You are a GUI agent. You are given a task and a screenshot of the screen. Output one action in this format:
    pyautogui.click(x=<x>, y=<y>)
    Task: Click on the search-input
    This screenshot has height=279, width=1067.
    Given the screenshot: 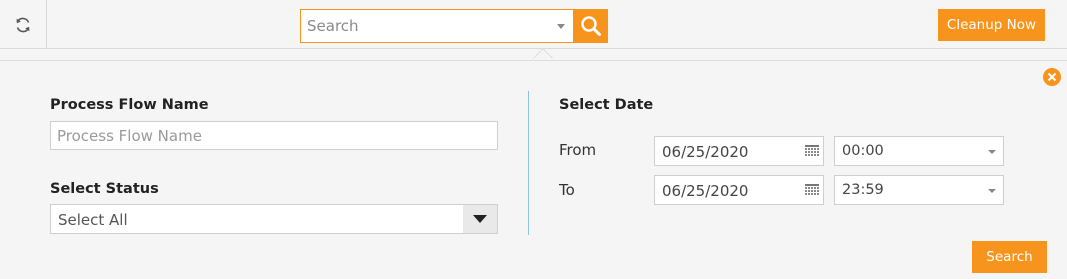 What is the action you would take?
    pyautogui.click(x=437, y=26)
    